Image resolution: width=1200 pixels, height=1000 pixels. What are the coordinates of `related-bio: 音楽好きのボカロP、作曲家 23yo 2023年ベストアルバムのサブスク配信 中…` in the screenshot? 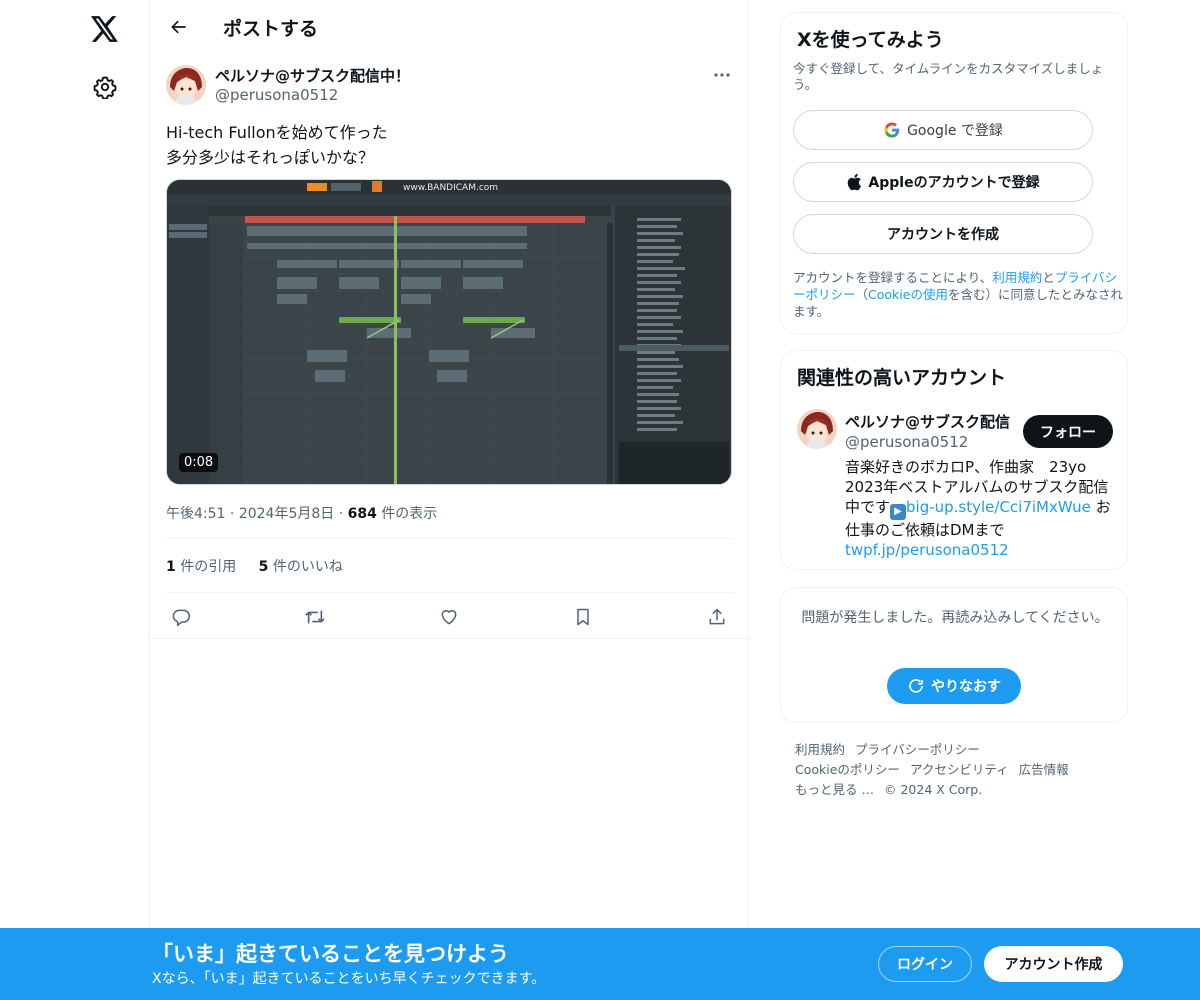 It's located at (980, 508).